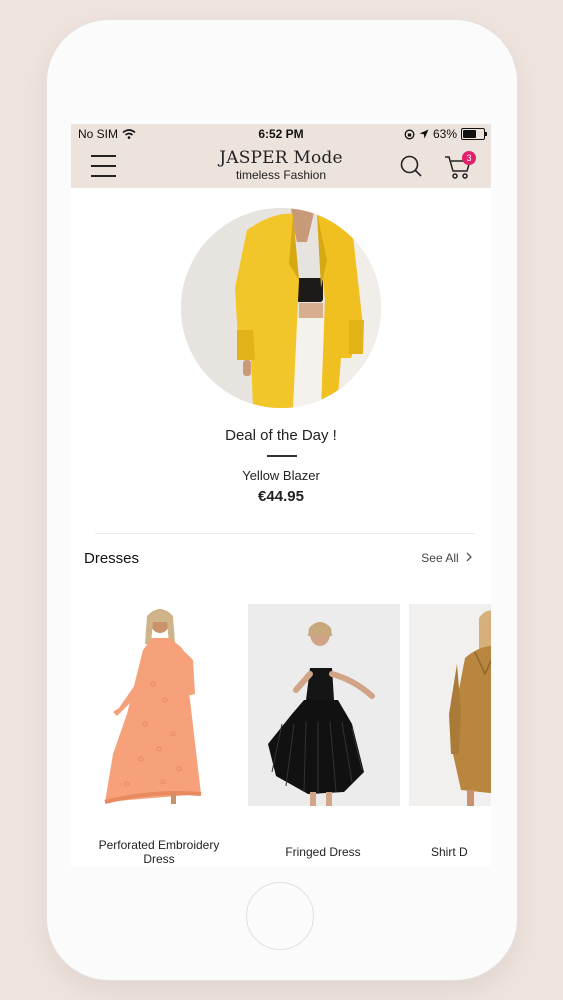 The width and height of the screenshot is (563, 1000). I want to click on app-header: JASPER Mode timeless Fashion 3, so click(281, 166).